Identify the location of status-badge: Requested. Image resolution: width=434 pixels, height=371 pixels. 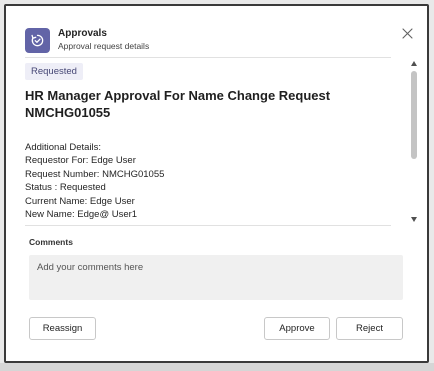
(54, 71).